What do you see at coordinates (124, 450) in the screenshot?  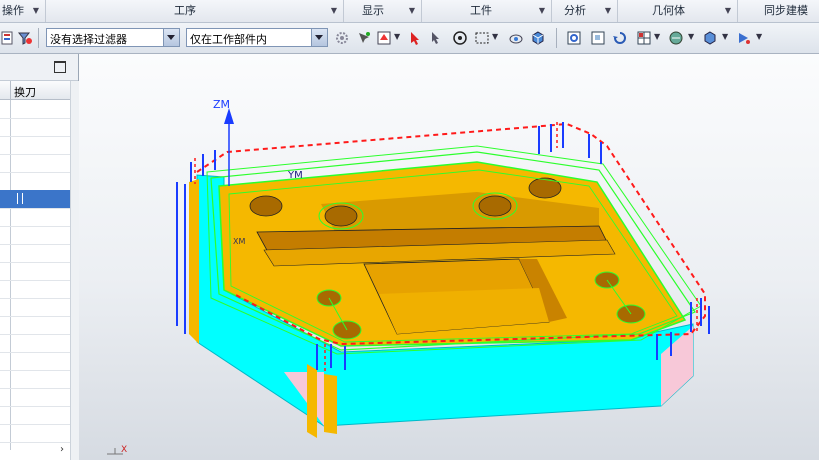 I see `triad-x-label: X` at bounding box center [124, 450].